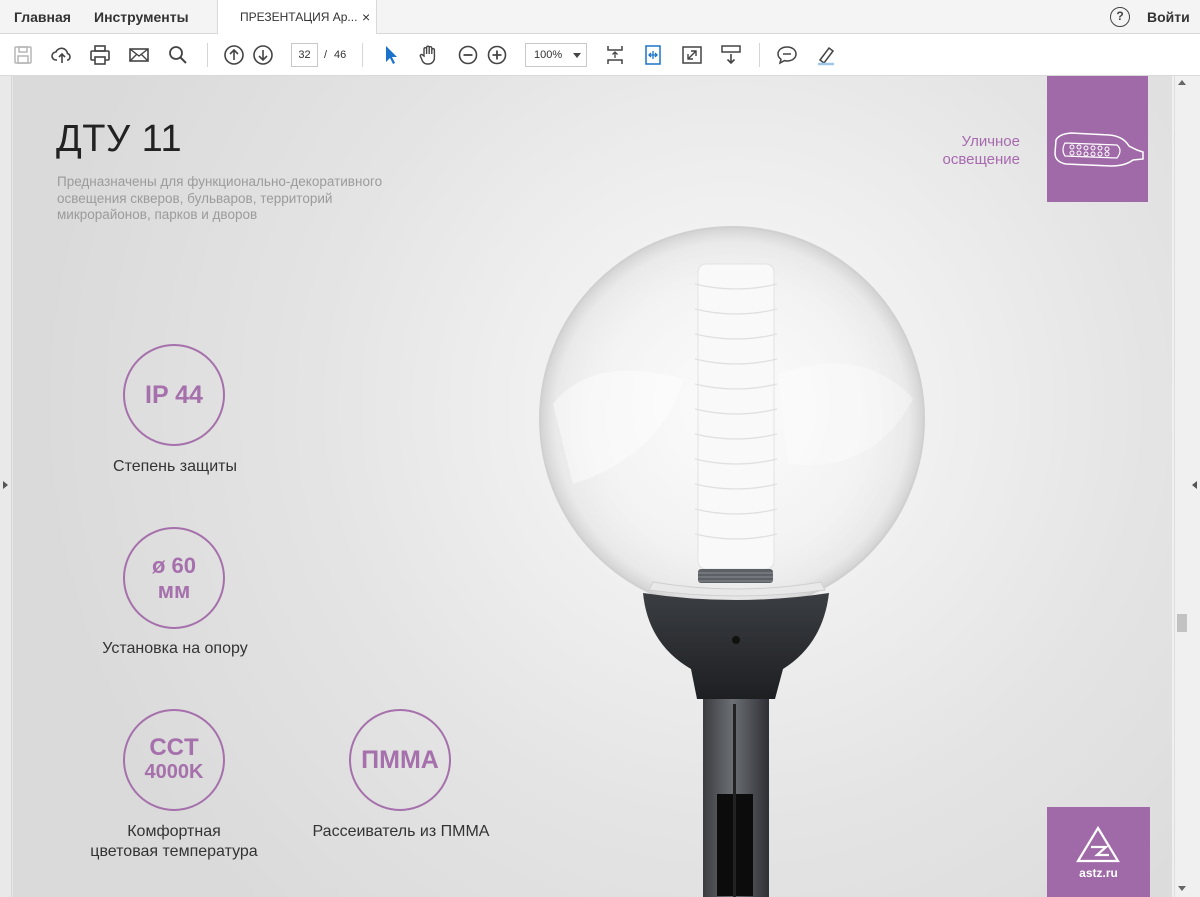 The image size is (1200, 897). I want to click on toolbar: 32 / 46 100%, so click(600, 55).